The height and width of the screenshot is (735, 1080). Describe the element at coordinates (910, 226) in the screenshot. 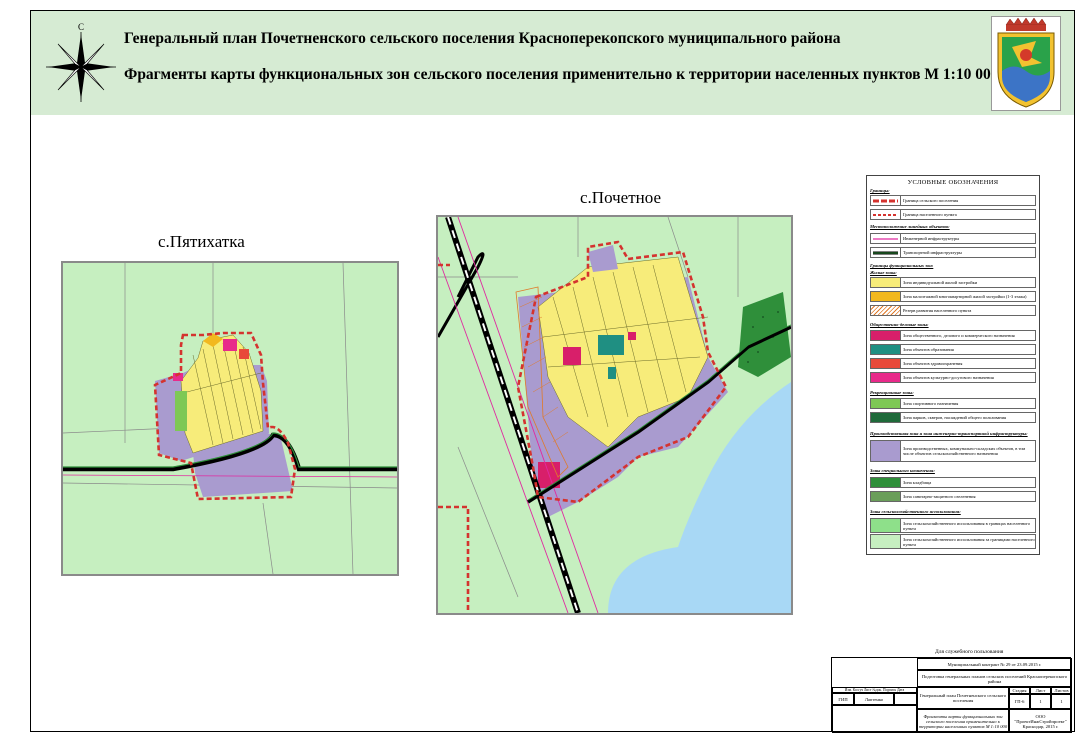

I see `legend-section-infra: Местоположение линейных объектов:` at that location.